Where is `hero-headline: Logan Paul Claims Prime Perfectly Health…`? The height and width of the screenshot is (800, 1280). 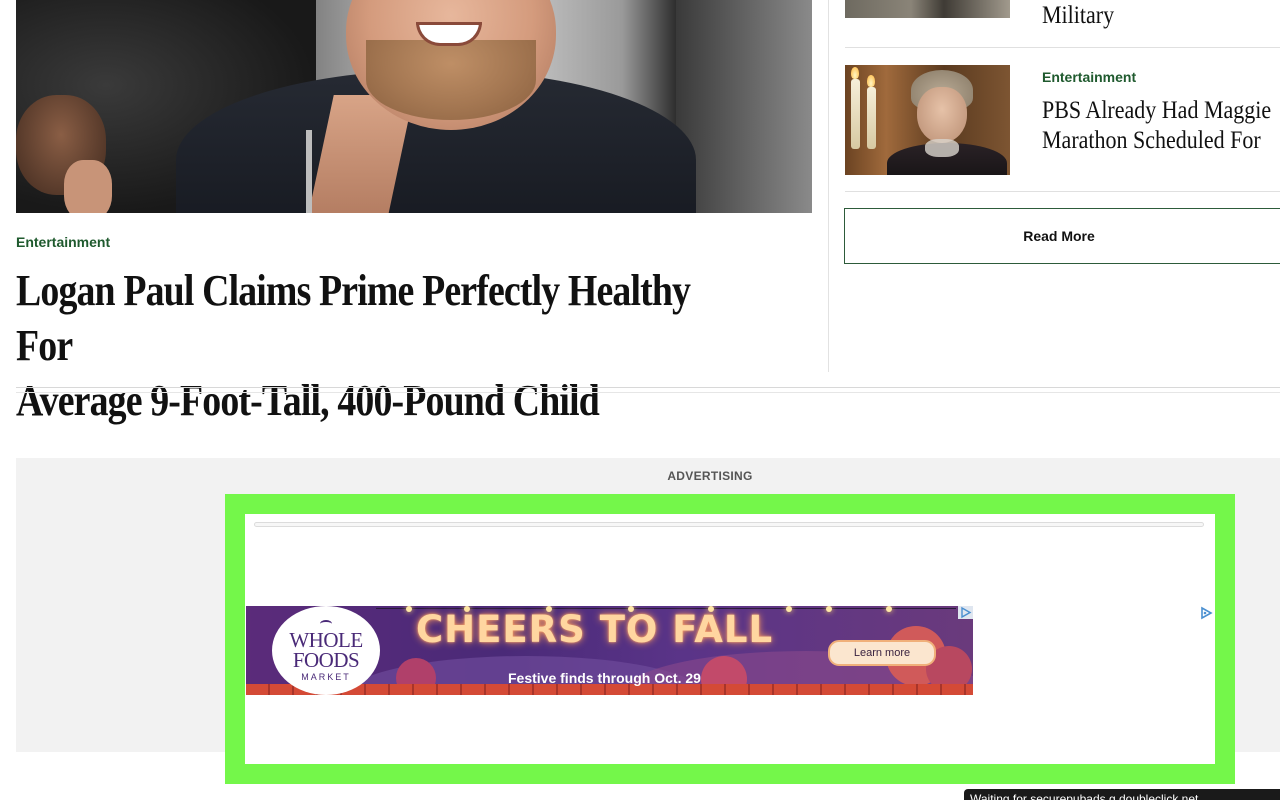 hero-headline: Logan Paul Claims Prime Perfectly Health… is located at coordinates (360, 345).